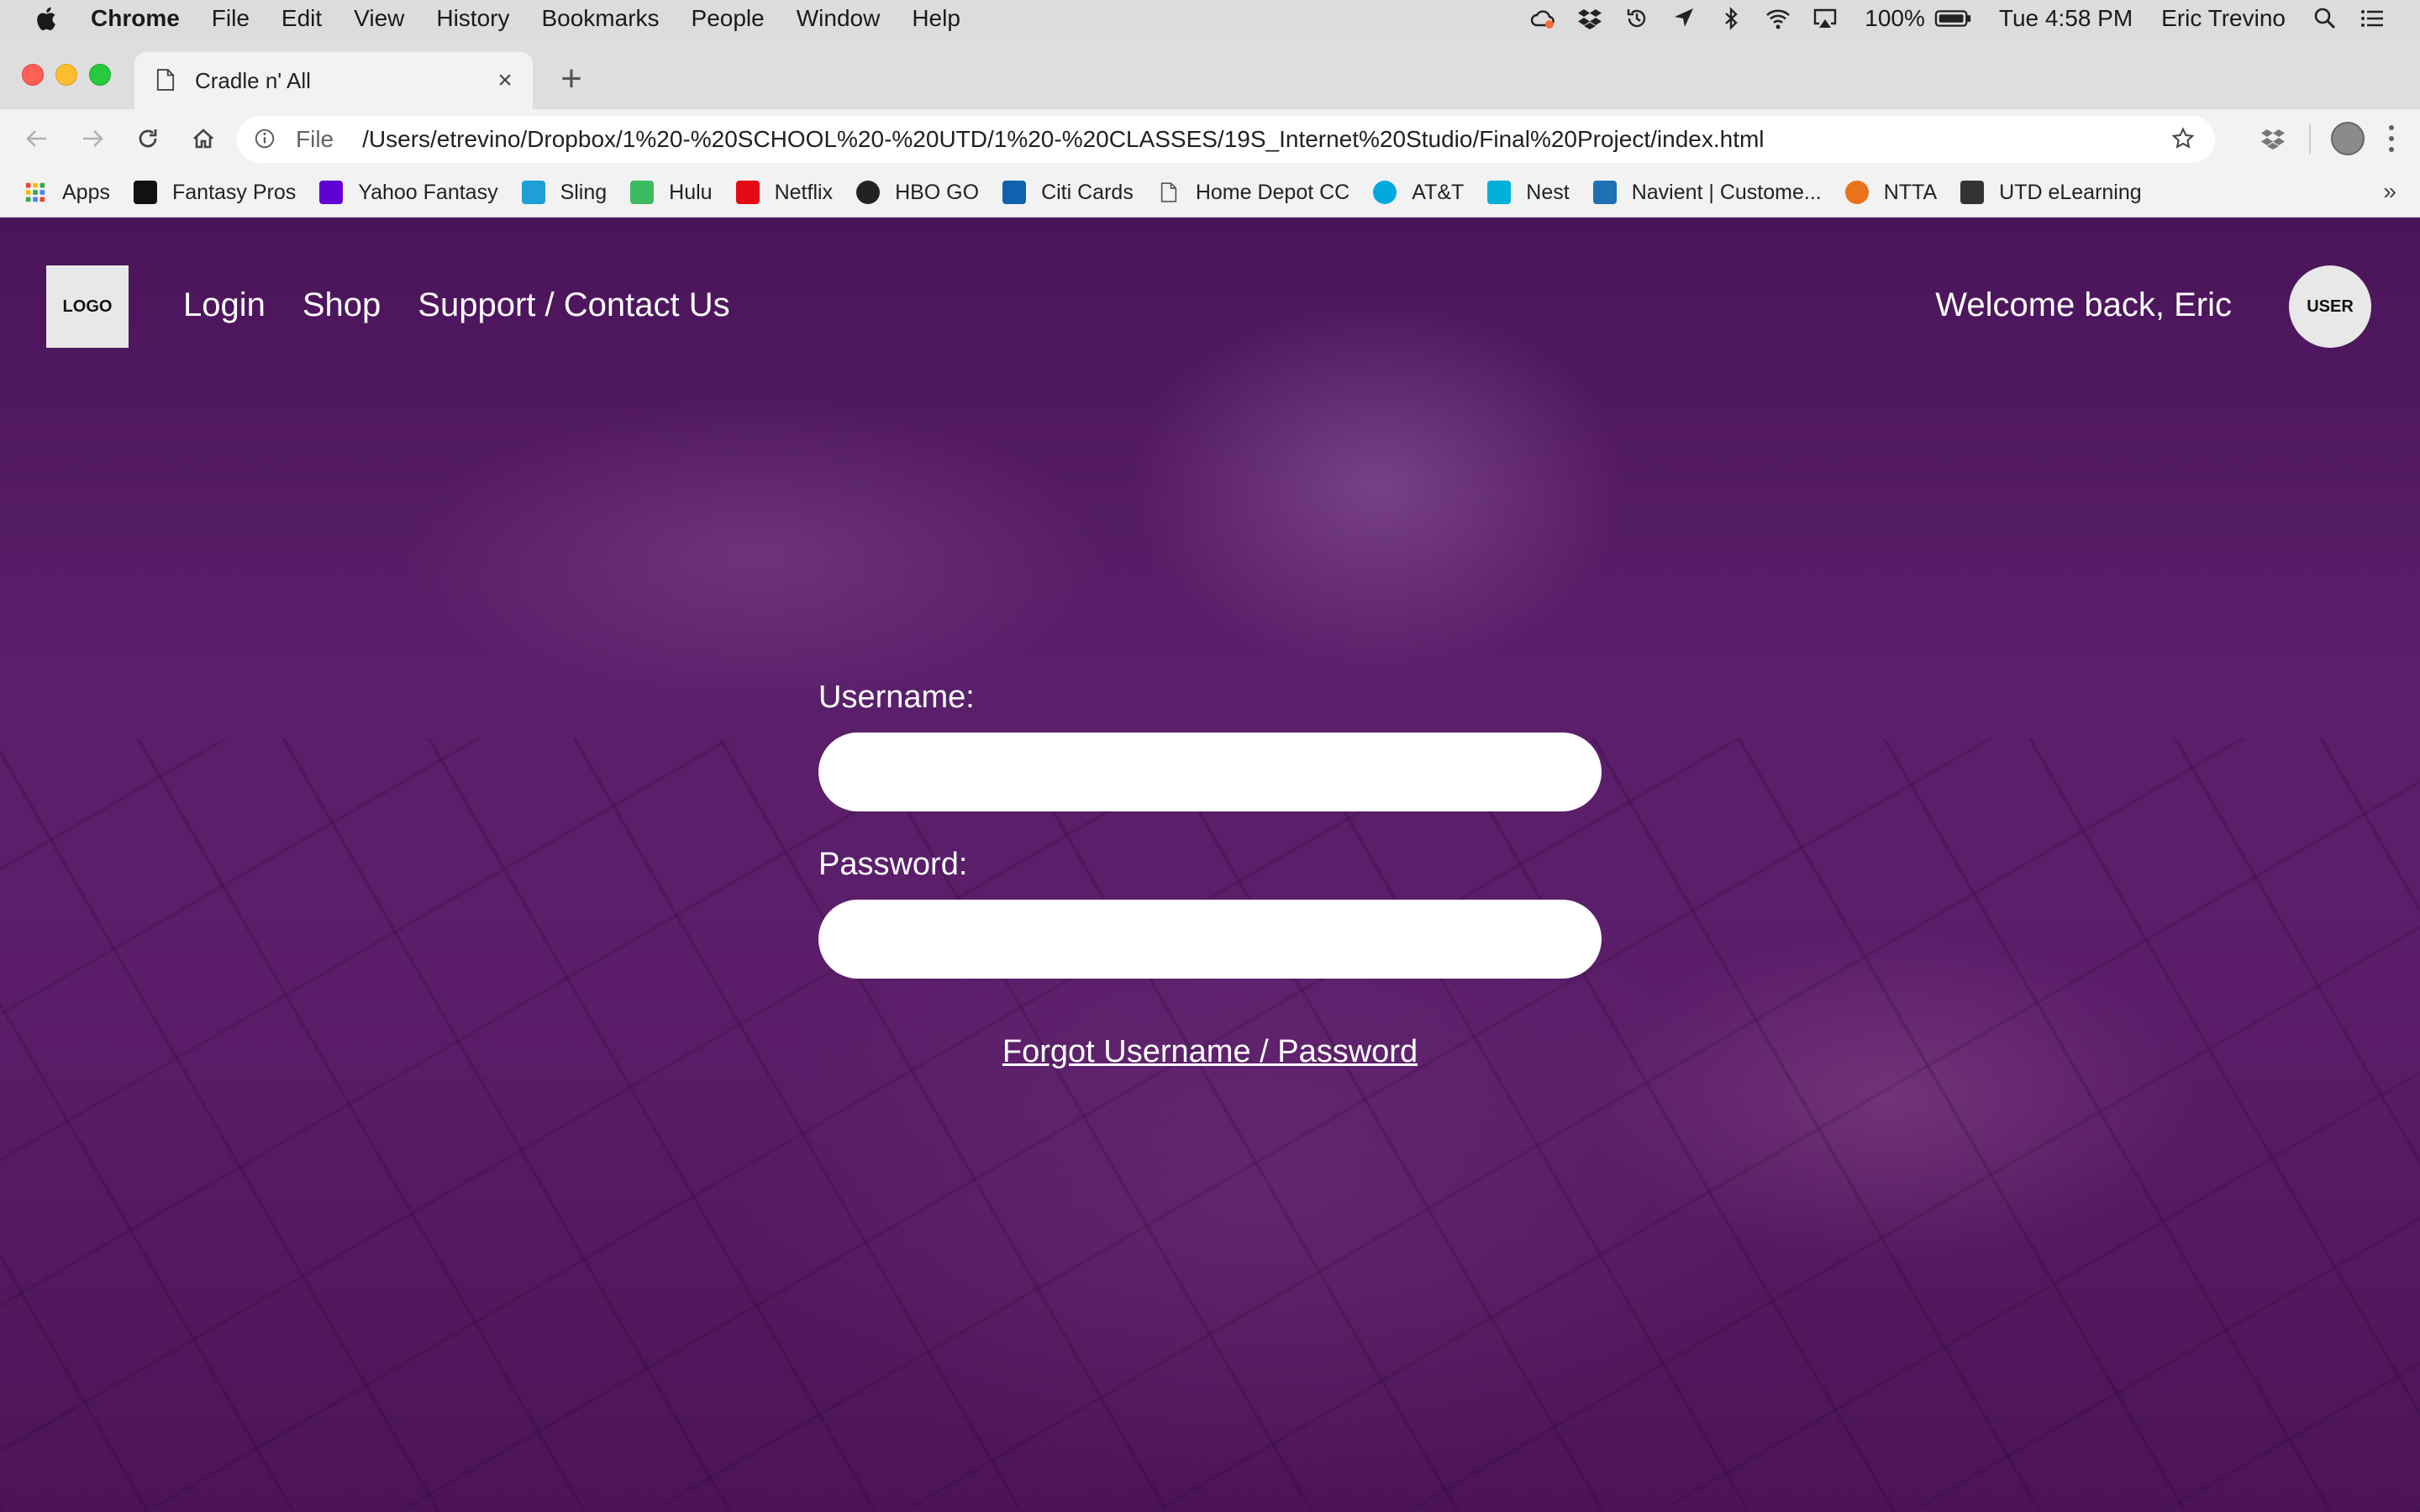  I want to click on toolbar-separator, so click(2310, 138).